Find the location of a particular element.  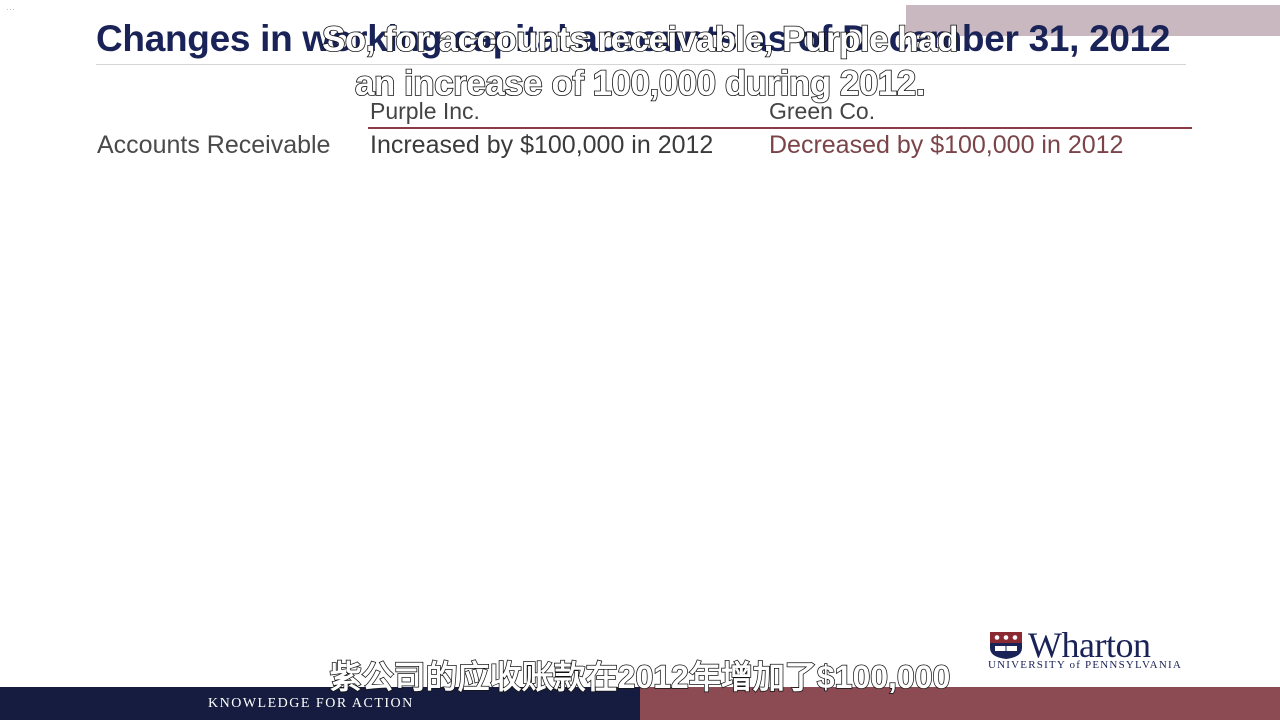

cell-purple-accounts-receivable: Increased by $100,000 in 2012 is located at coordinates (542, 145).